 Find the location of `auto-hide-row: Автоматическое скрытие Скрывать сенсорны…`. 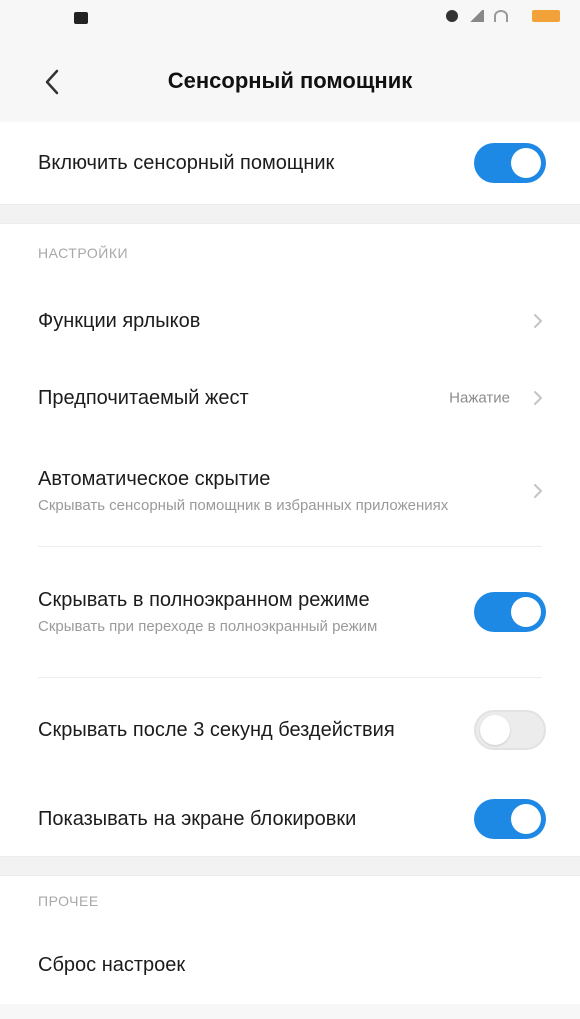

auto-hide-row: Автоматическое скрытие Скрывать сенсорны… is located at coordinates (290, 491).